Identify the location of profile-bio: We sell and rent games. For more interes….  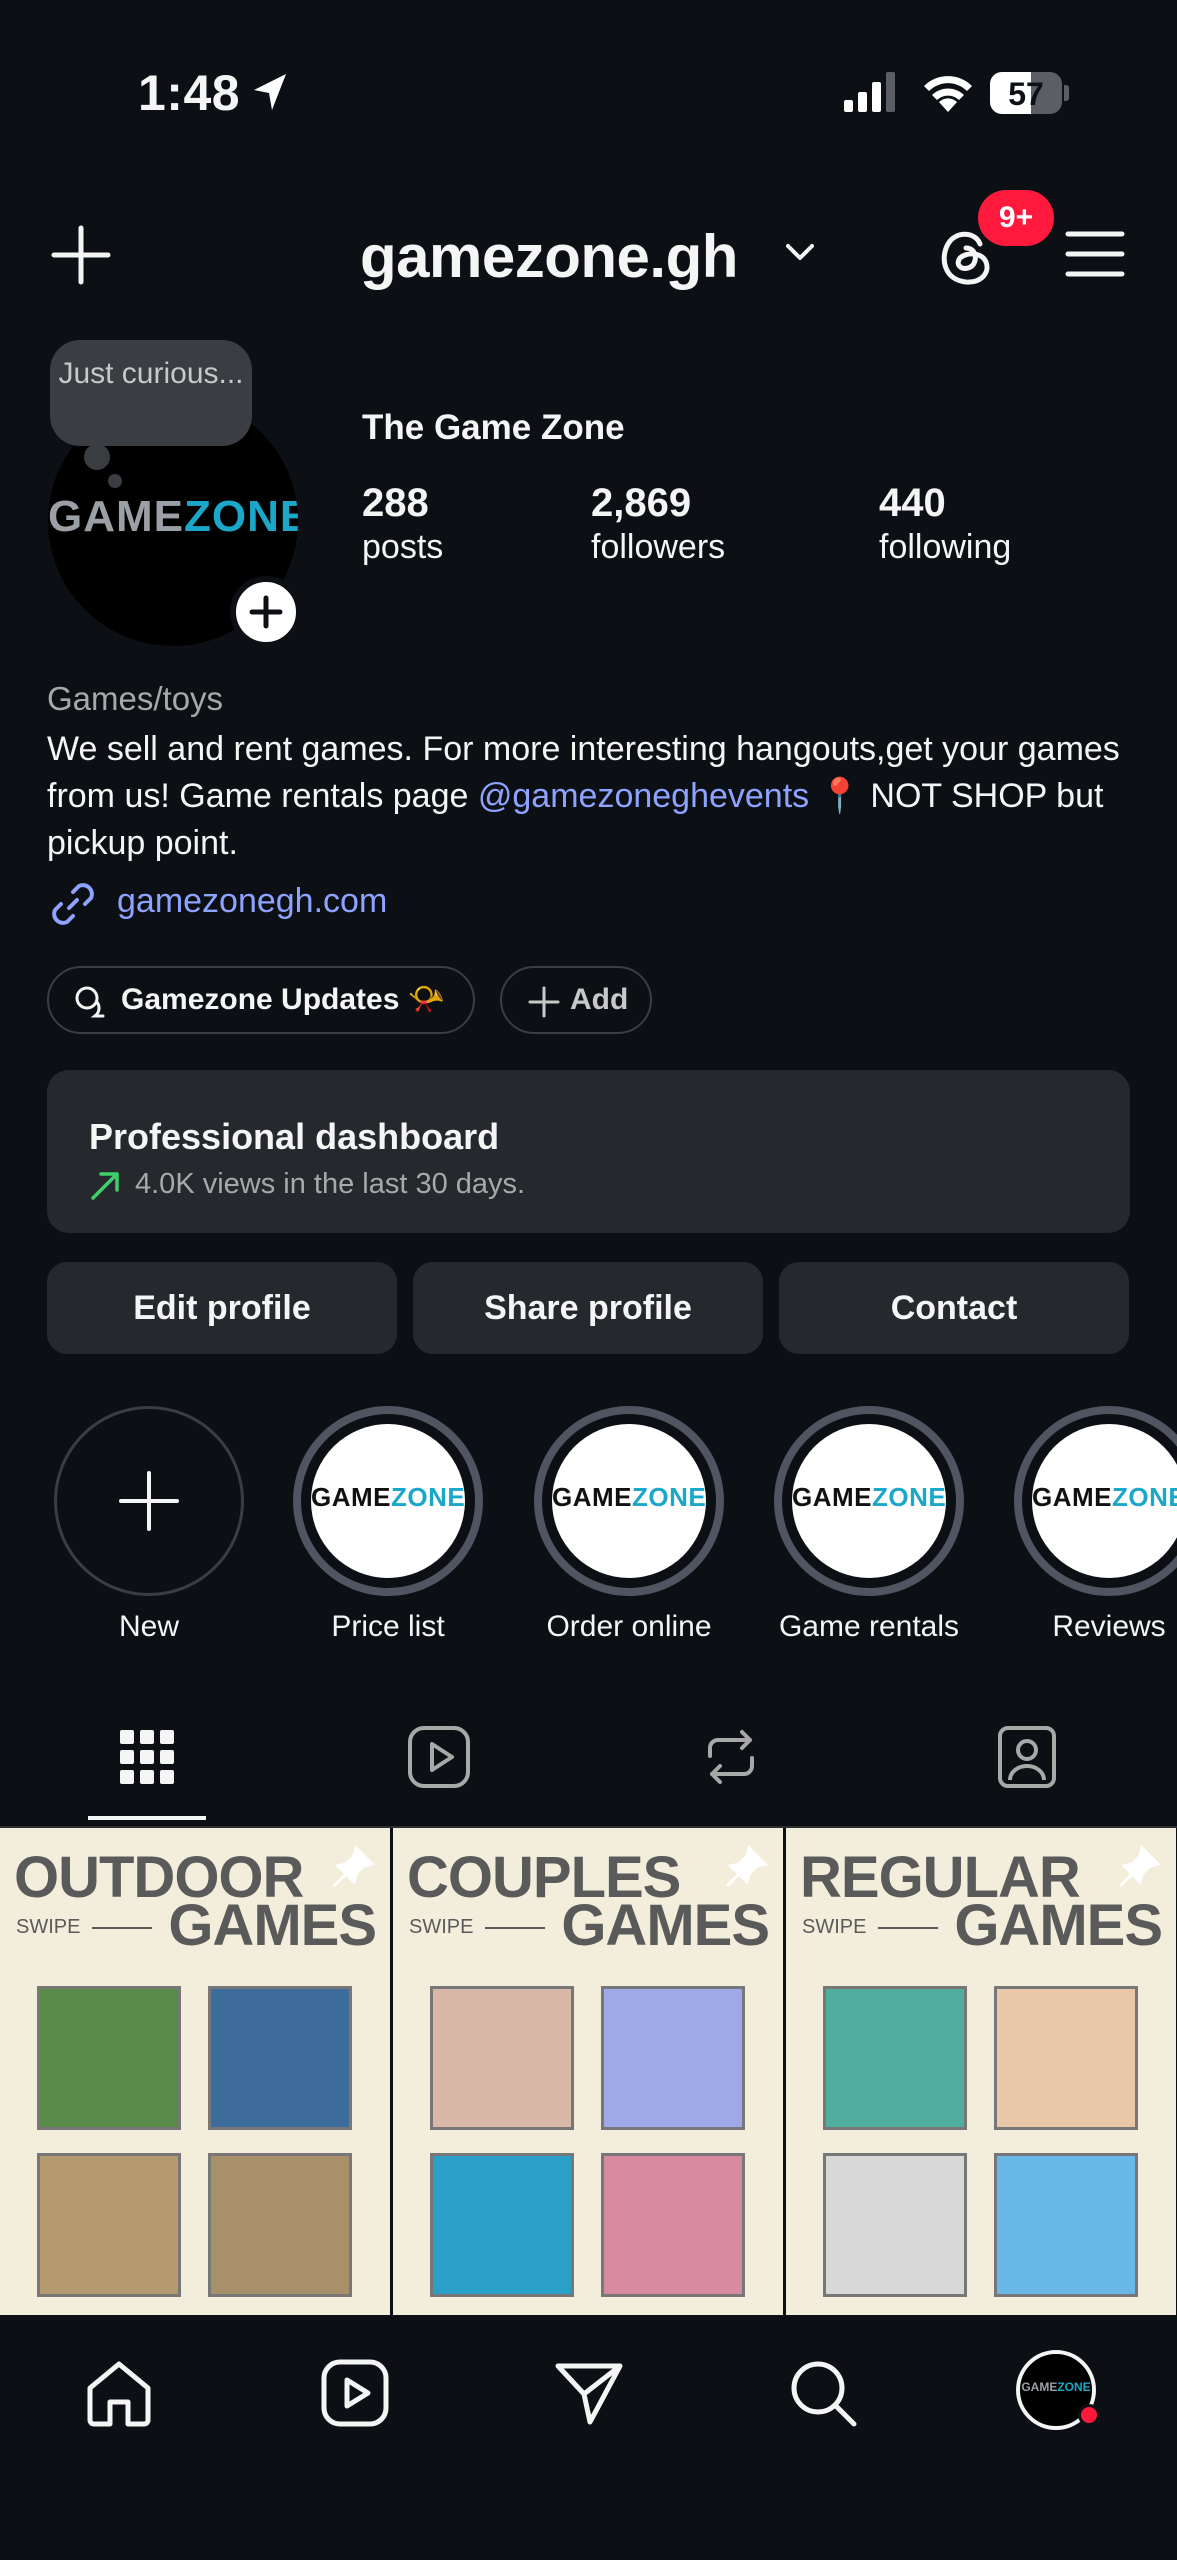
(597, 796).